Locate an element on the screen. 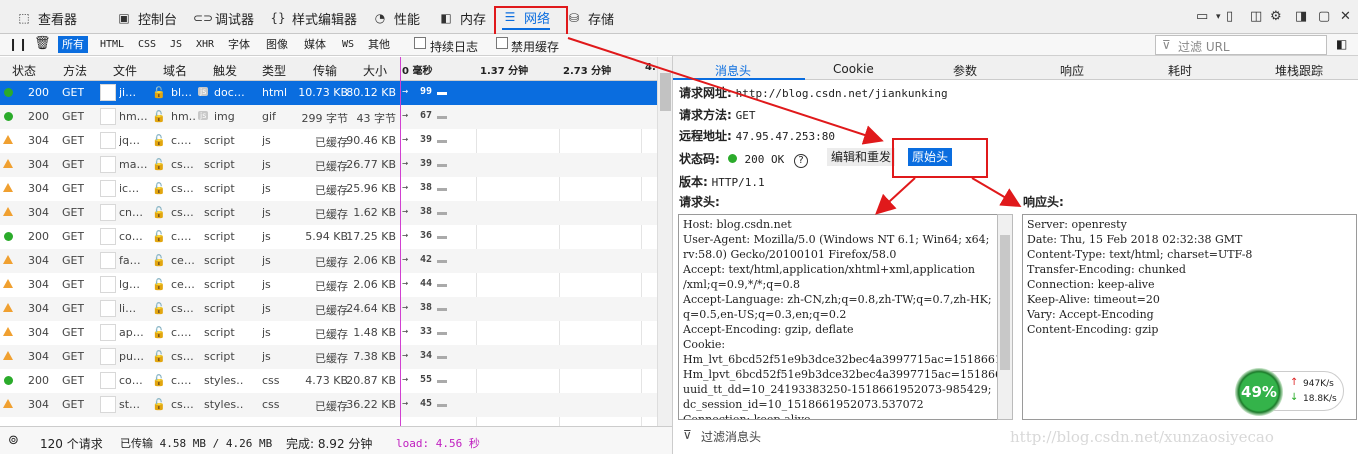 Image resolution: width=1358 pixels, height=454 pixels. request-headers-scrollbar is located at coordinates (1005, 317).